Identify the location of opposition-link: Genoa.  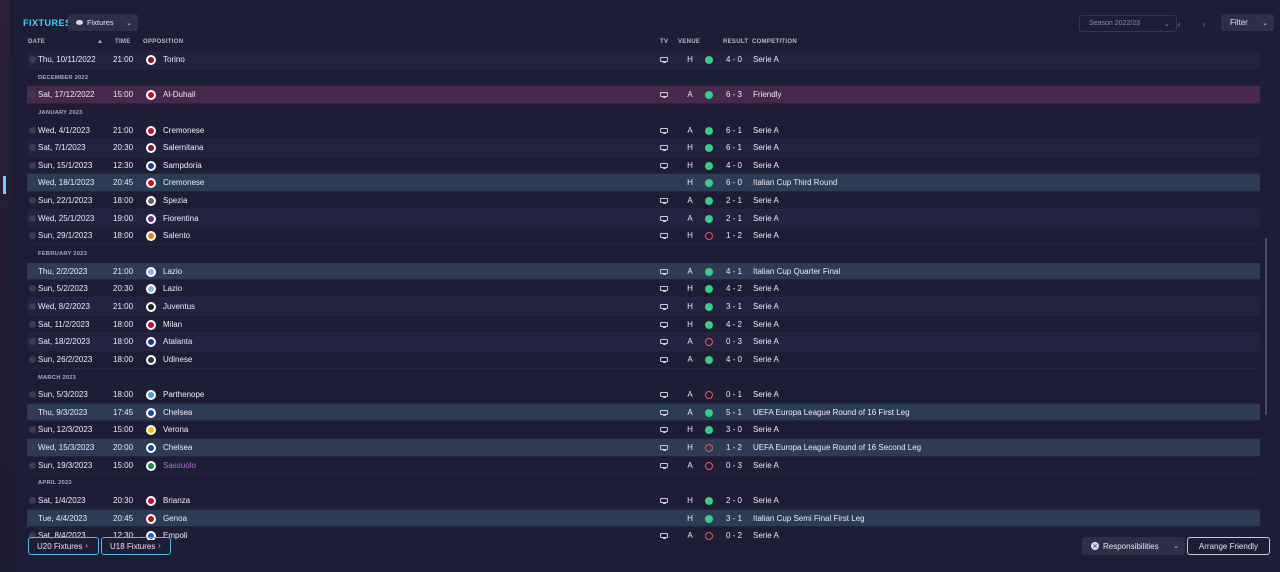
(175, 518).